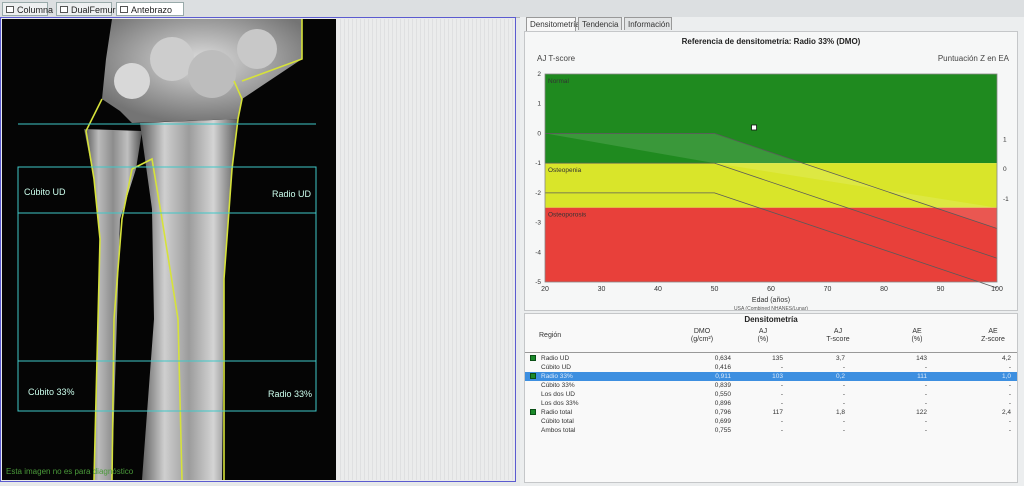  I want to click on header-unit: (g/cm²), so click(702, 339).